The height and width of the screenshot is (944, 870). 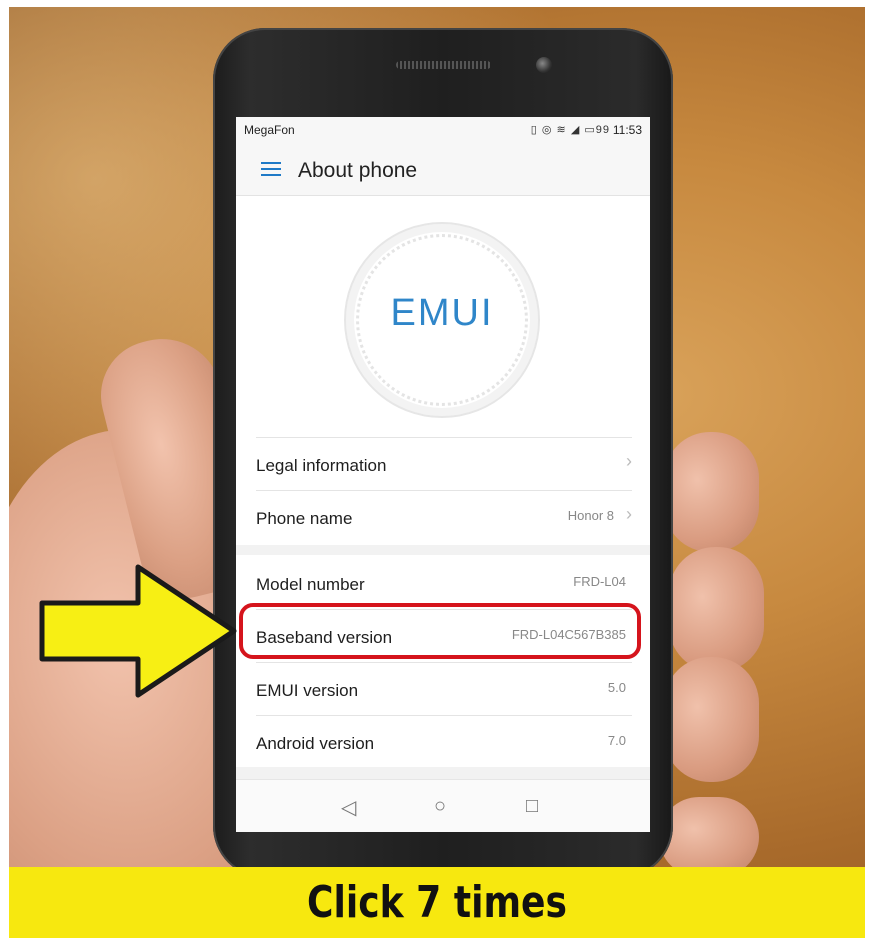 I want to click on row-phone-name: Phone name Honor 8 ›, so click(x=444, y=516).